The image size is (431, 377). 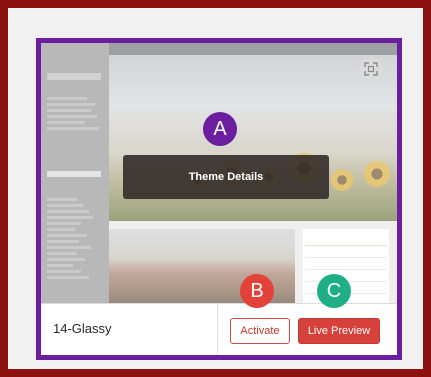 What do you see at coordinates (334, 291) in the screenshot?
I see `marker-c: C` at bounding box center [334, 291].